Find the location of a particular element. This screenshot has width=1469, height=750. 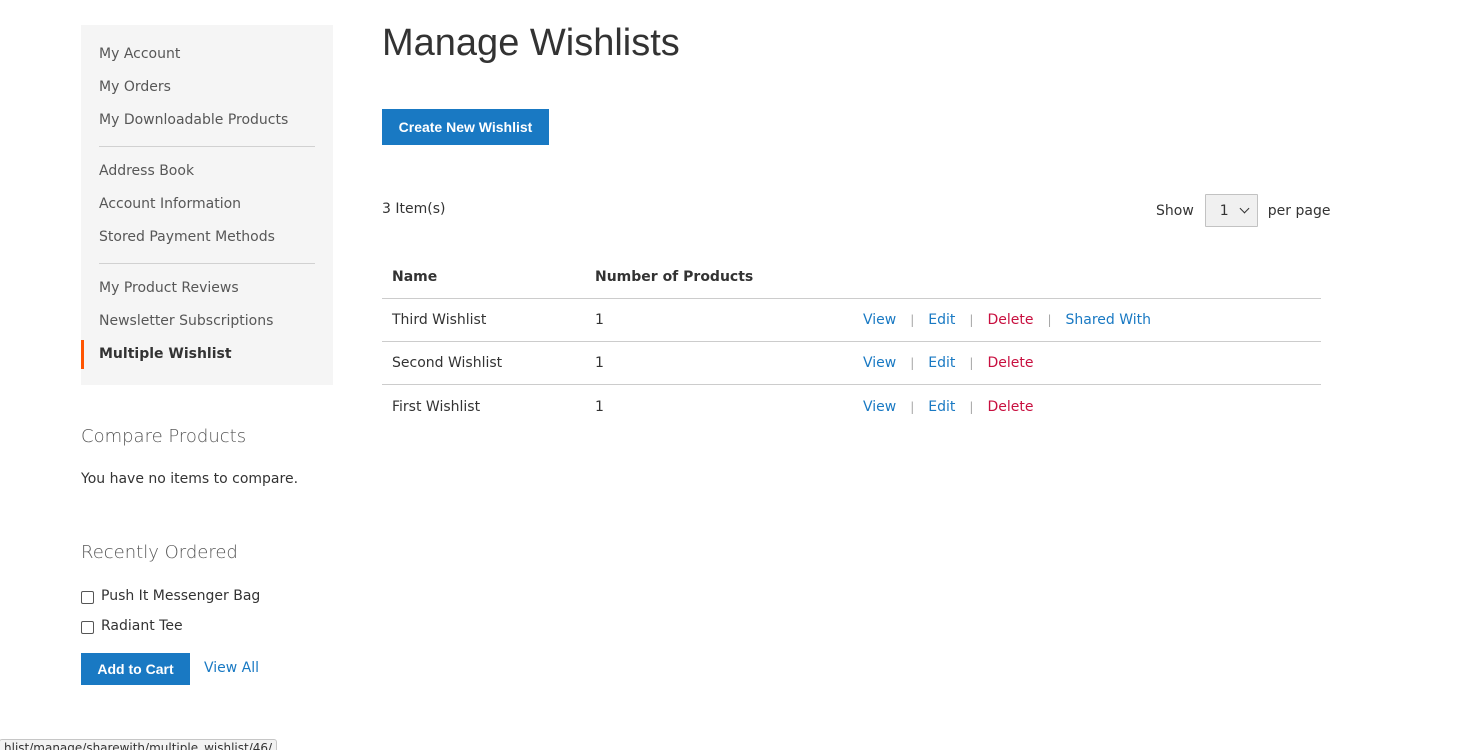

nav-item-product-reviews: My Product Reviews is located at coordinates (207, 288).